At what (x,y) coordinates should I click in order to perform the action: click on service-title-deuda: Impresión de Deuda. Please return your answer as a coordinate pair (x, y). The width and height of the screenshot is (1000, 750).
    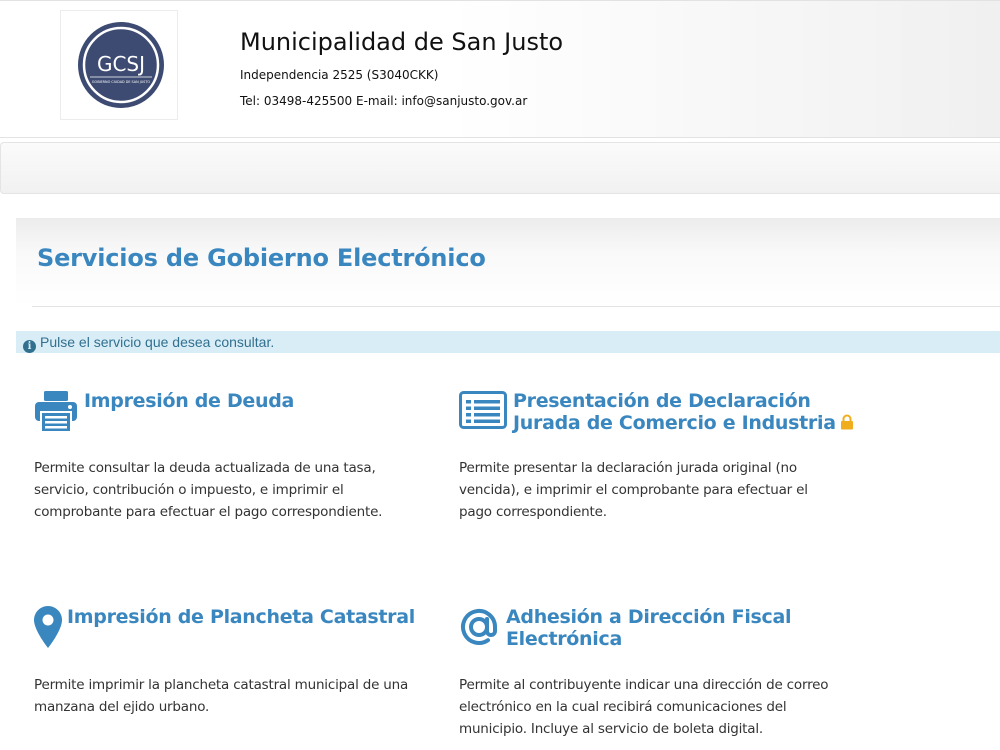
    Looking at the image, I should click on (189, 401).